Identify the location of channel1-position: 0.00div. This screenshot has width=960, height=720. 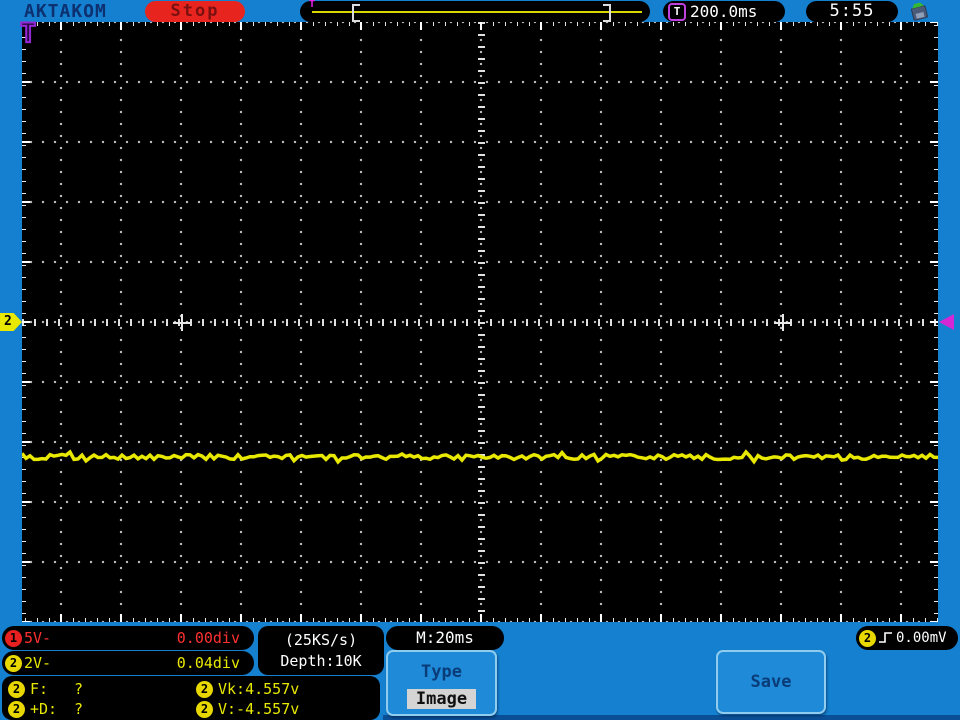
(208, 638).